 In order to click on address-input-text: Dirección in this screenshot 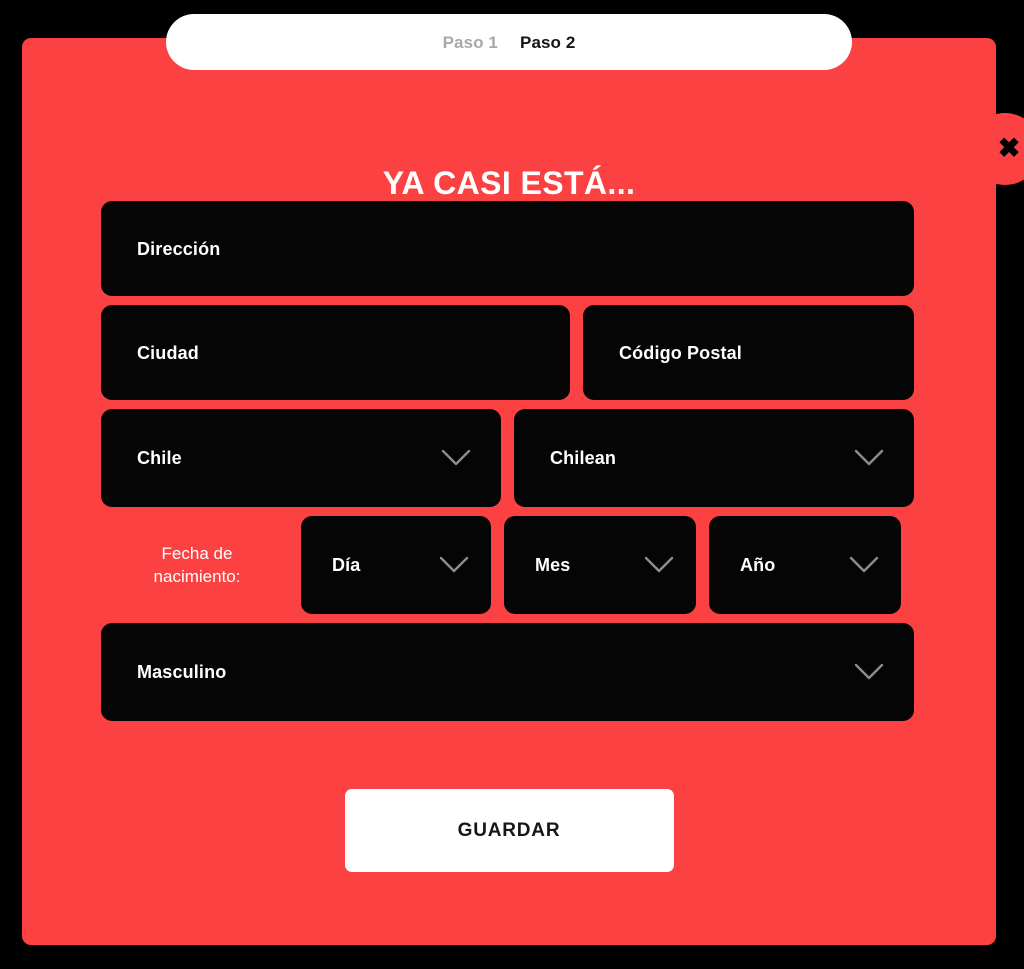, I will do `click(179, 248)`.